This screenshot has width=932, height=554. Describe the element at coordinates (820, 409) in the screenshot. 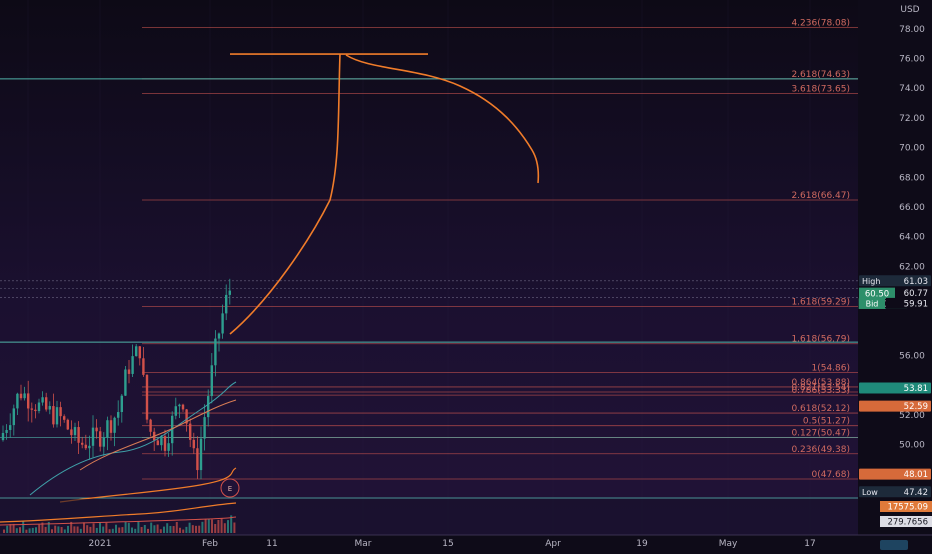

I see `fib-label-10: 0.618(52.12)` at that location.